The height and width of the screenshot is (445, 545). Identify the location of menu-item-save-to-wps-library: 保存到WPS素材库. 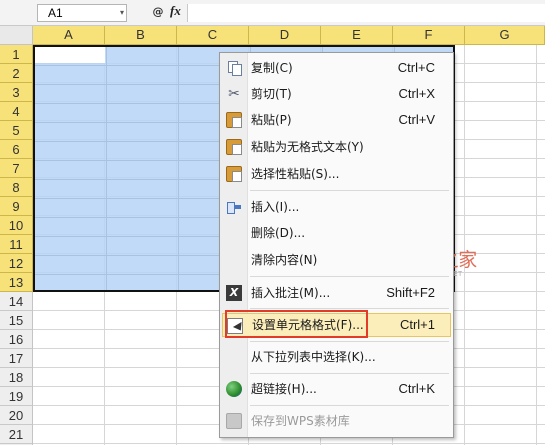
(336, 421).